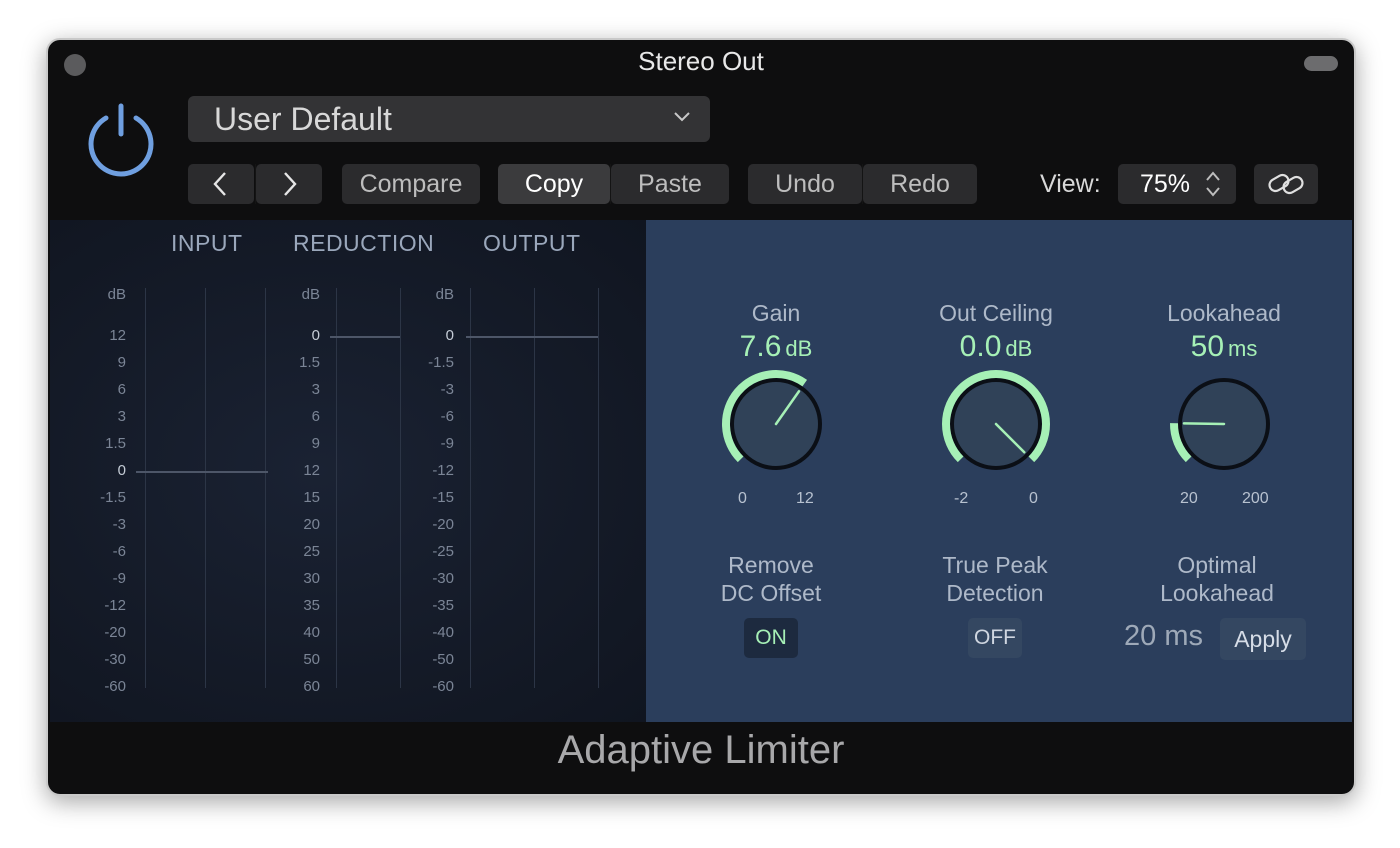  I want to click on gain-value: 7.6 dB, so click(776, 347).